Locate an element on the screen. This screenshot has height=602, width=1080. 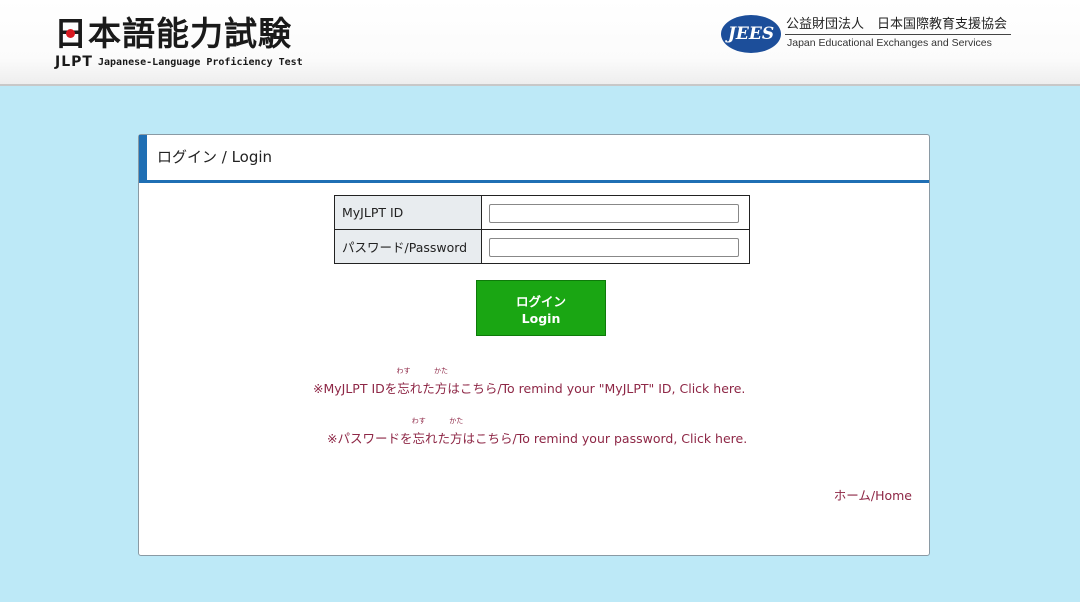
password-label: パスワード/Password is located at coordinates (408, 246).